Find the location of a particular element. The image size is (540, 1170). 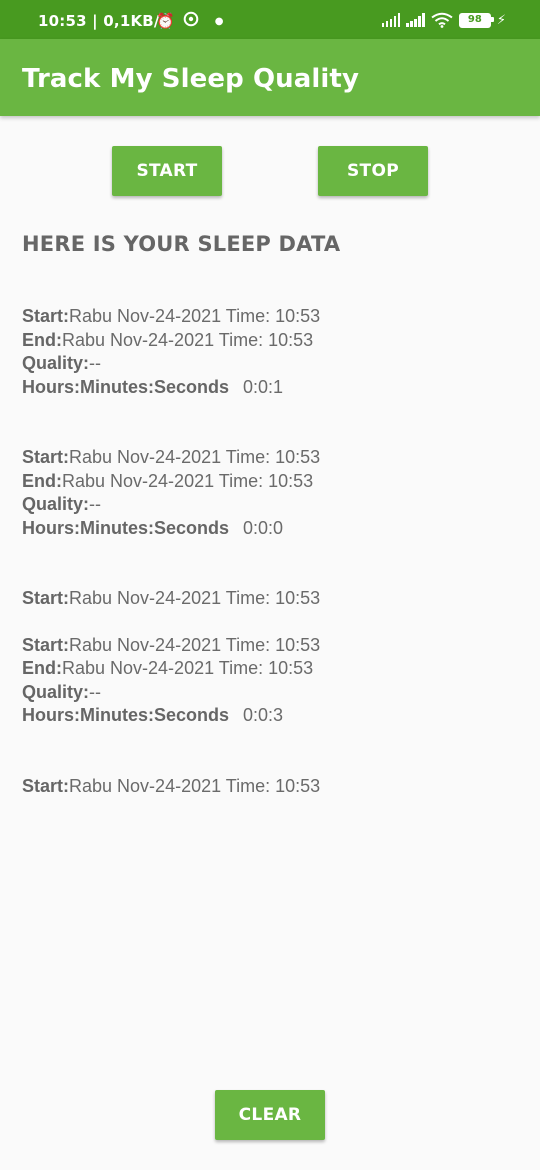

status-icons-left: ⏰ ● is located at coordinates (189, 21).